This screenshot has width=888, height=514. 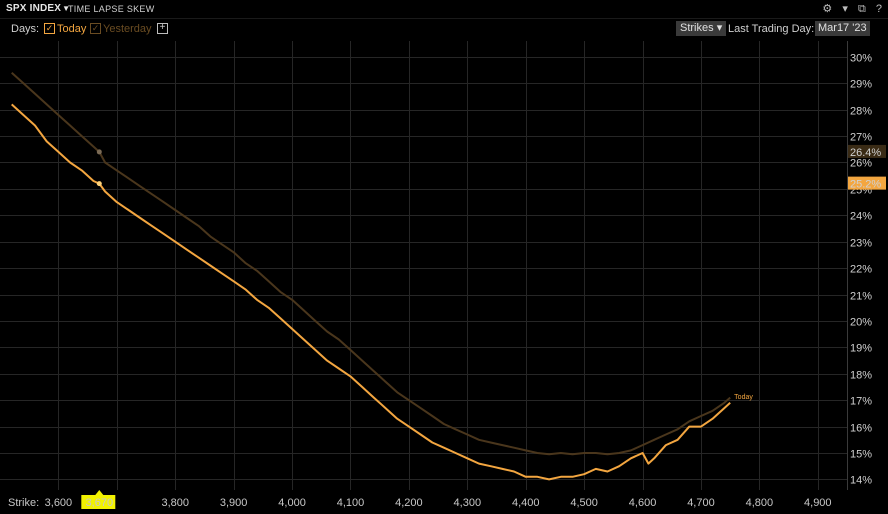 I want to click on window-controls: ⚙ ▾ ⧉ ?, so click(x=848, y=9).